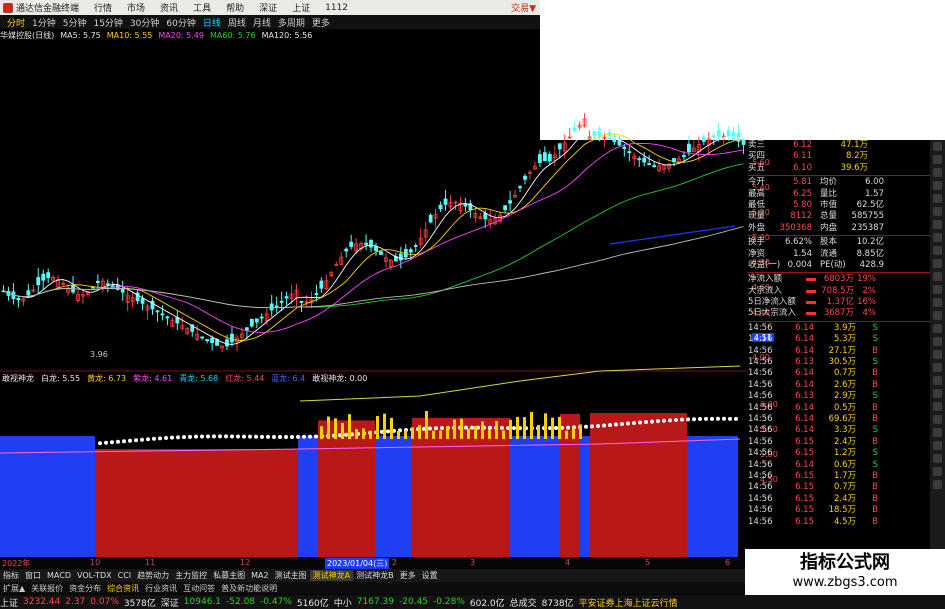 The width and height of the screenshot is (945, 609). Describe the element at coordinates (262, 22) in the screenshot. I see `period-tab-month: 月线` at that location.